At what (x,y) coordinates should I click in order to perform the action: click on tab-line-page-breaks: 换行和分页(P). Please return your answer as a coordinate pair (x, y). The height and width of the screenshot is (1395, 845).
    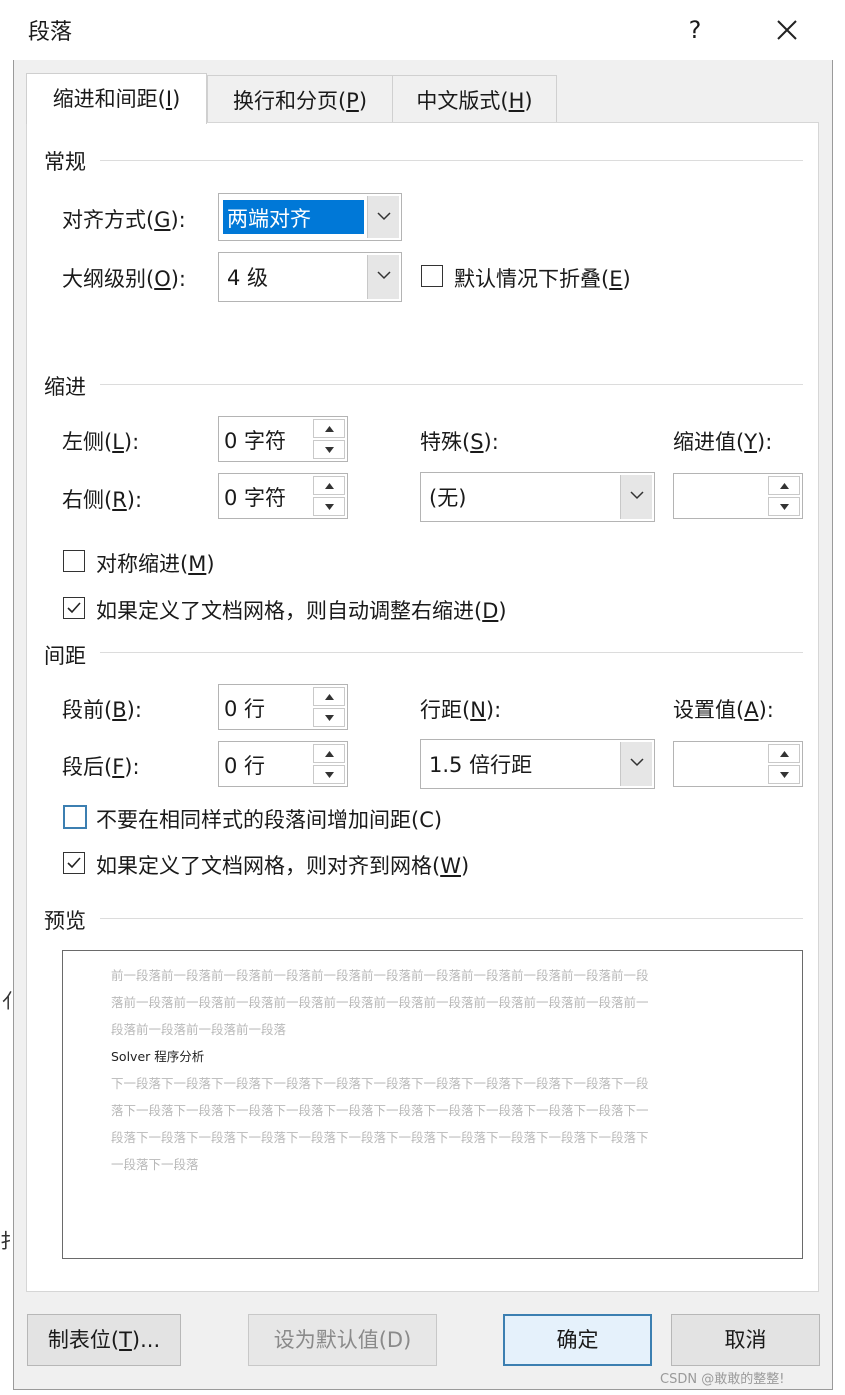
    Looking at the image, I should click on (300, 99).